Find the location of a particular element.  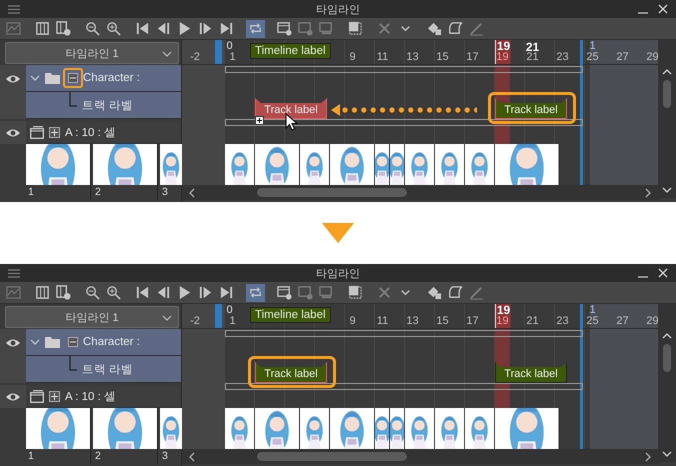

cell-number: 2 is located at coordinates (97, 192).